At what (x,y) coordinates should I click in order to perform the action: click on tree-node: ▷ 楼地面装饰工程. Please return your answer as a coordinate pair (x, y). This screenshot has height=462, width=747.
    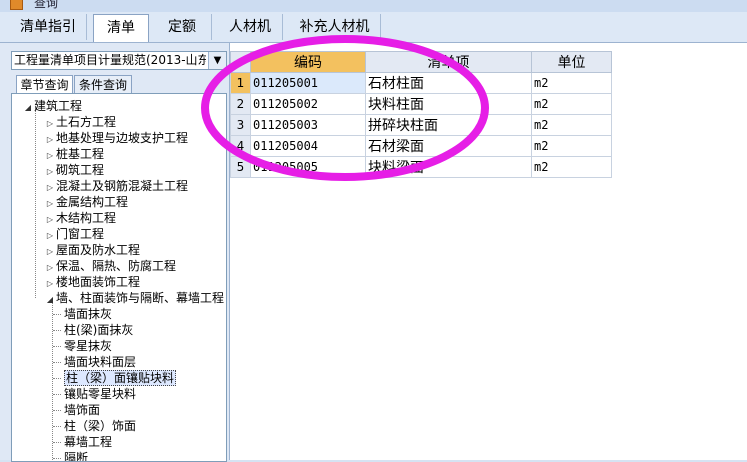
    Looking at the image, I should click on (92, 282).